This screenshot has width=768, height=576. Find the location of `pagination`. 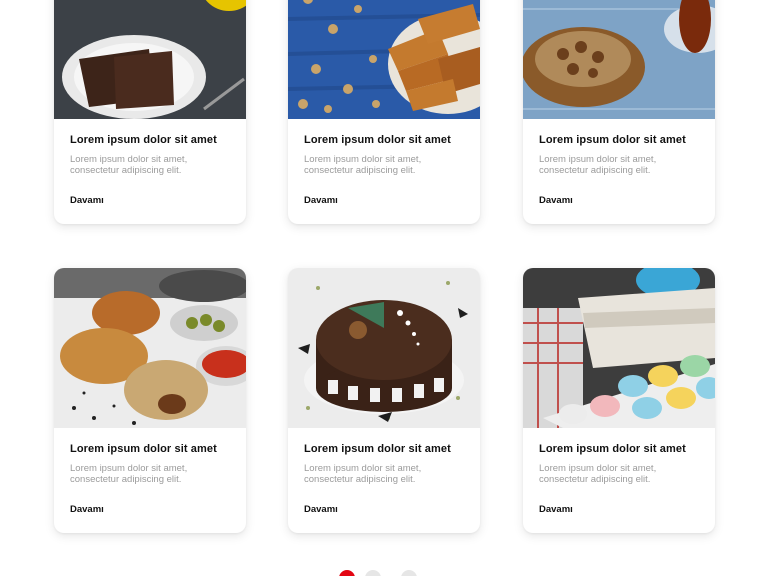

pagination is located at coordinates (381, 573).